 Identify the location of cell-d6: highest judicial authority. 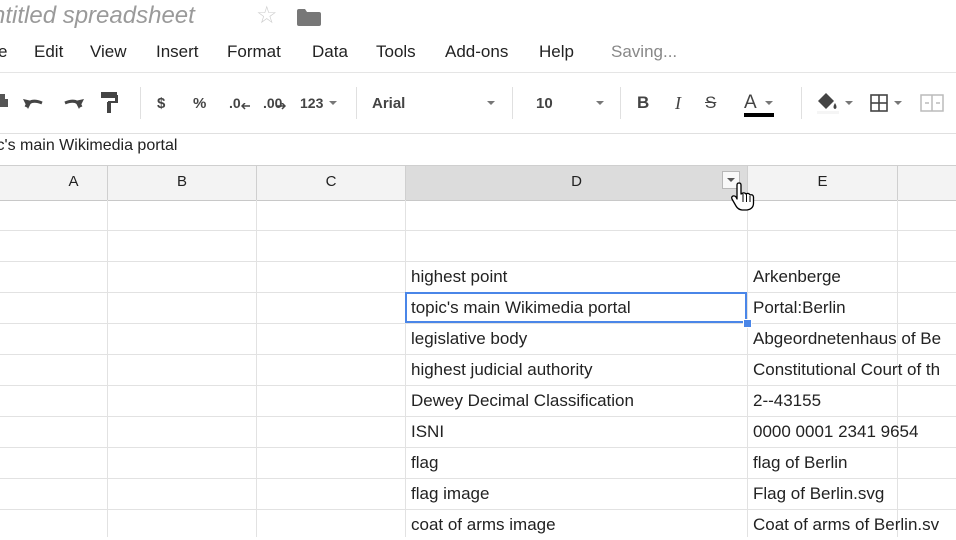
(578, 370).